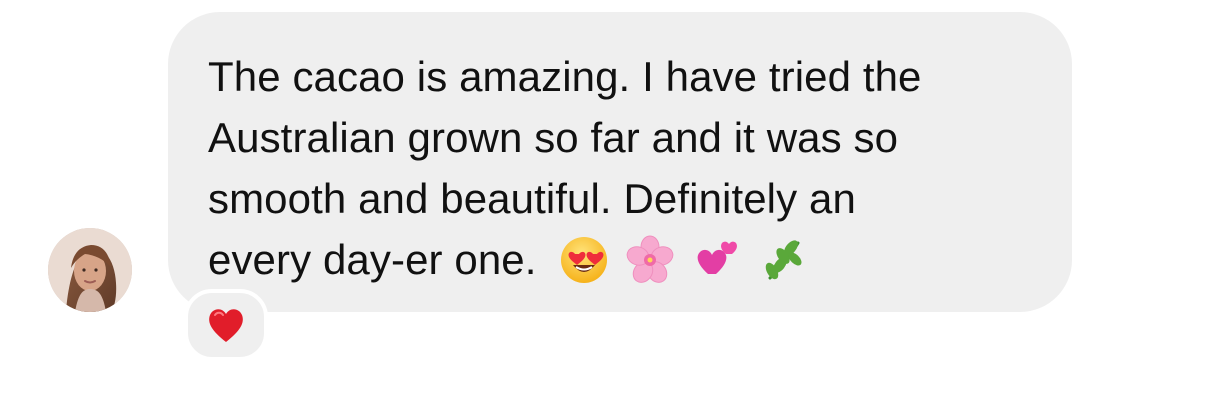 This screenshot has height=415, width=1223. What do you see at coordinates (683, 260) in the screenshot?
I see `emoji-row` at bounding box center [683, 260].